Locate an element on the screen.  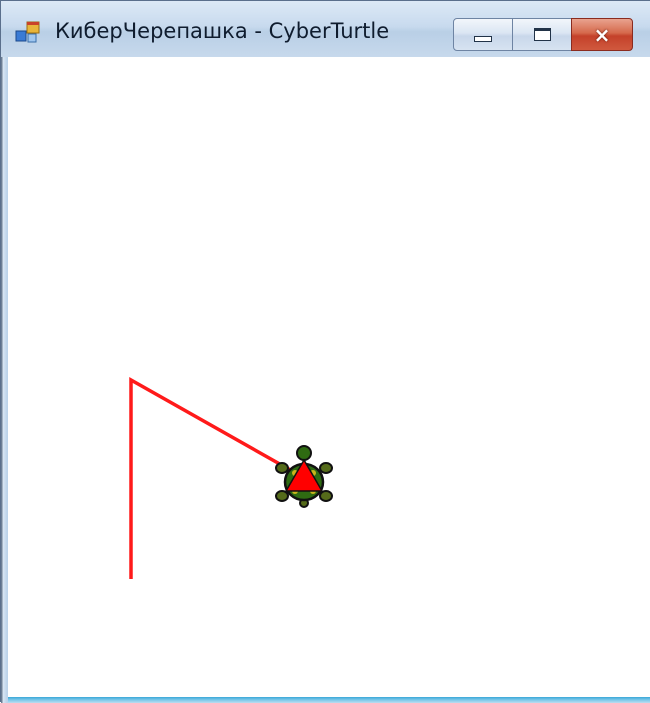
turtle-icon is located at coordinates (304, 476).